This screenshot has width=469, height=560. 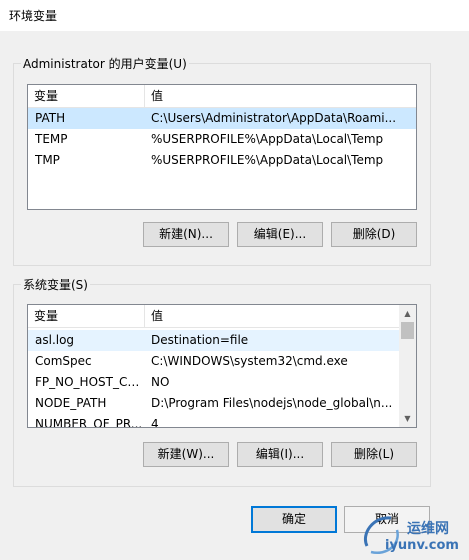 What do you see at coordinates (71, 403) in the screenshot?
I see `var-name: NODE_PATH` at bounding box center [71, 403].